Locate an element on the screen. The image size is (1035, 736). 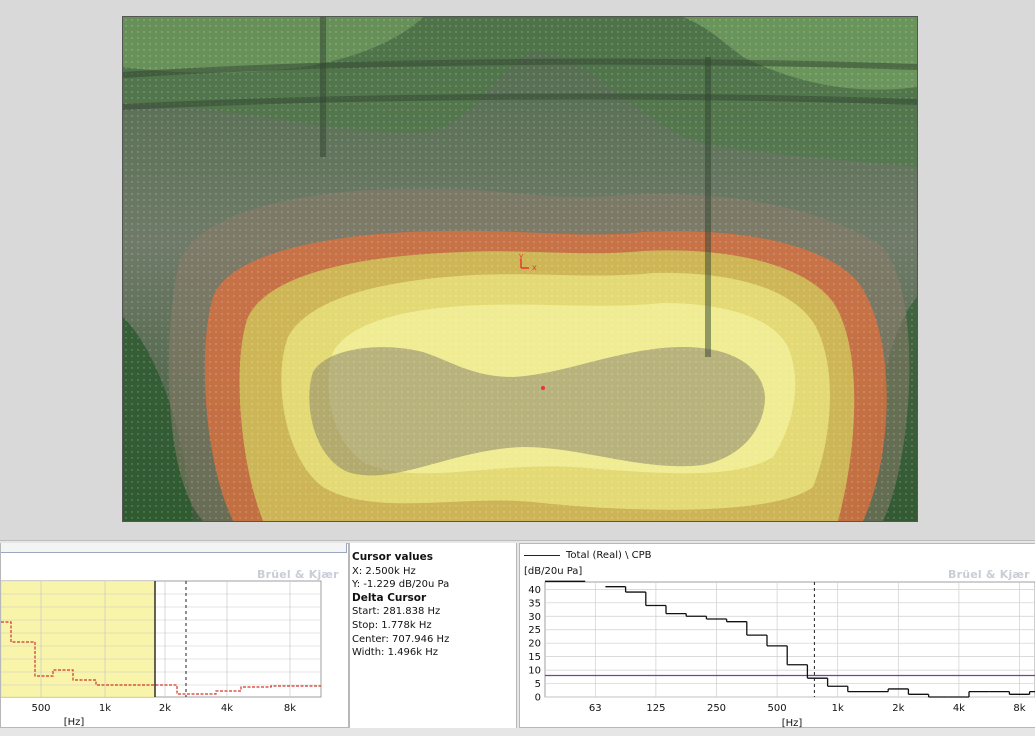
svg-text: x is located at coordinates (534, 267).